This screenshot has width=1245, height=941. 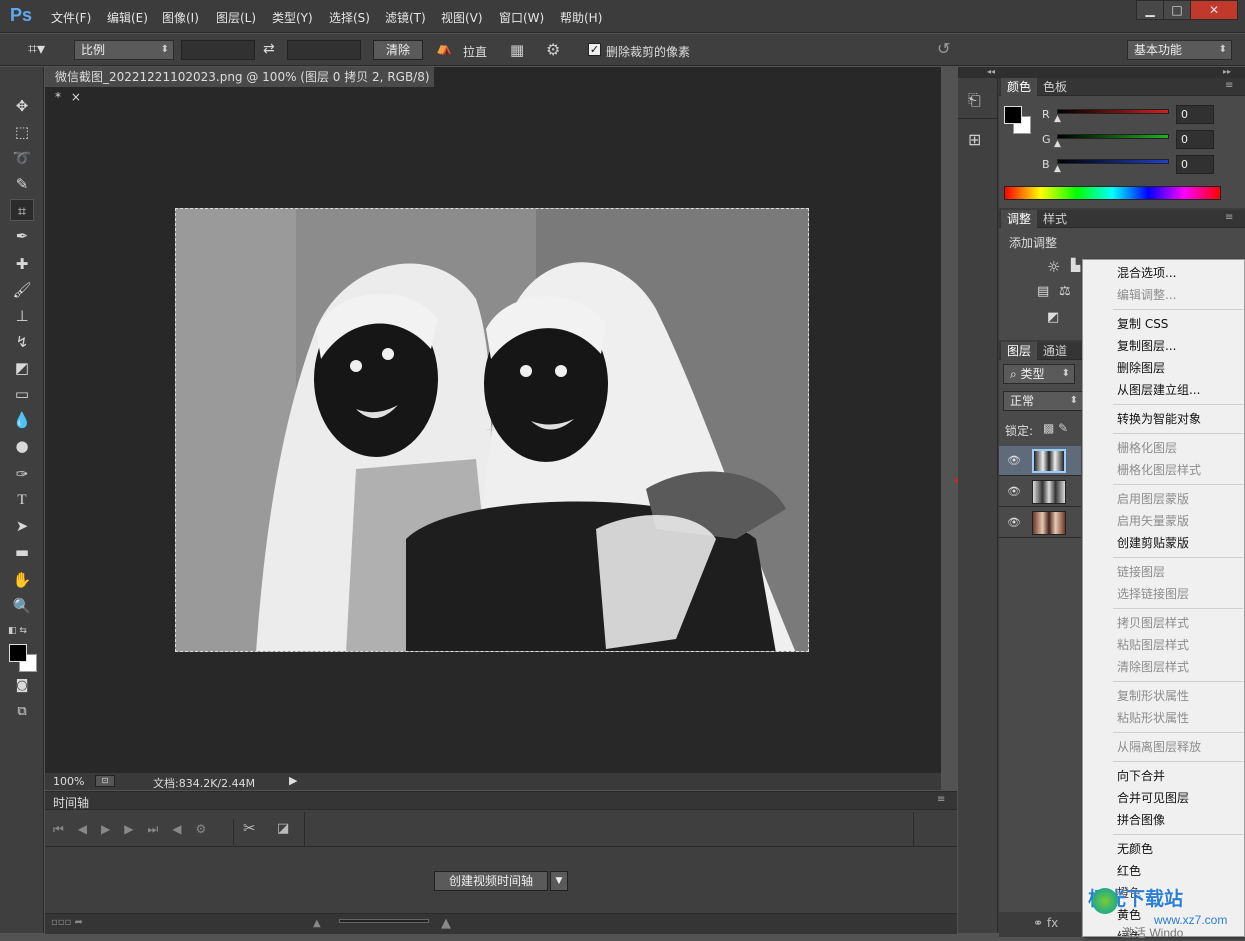 What do you see at coordinates (22, 132) in the screenshot?
I see `marquee-tool-icon: ⬚` at bounding box center [22, 132].